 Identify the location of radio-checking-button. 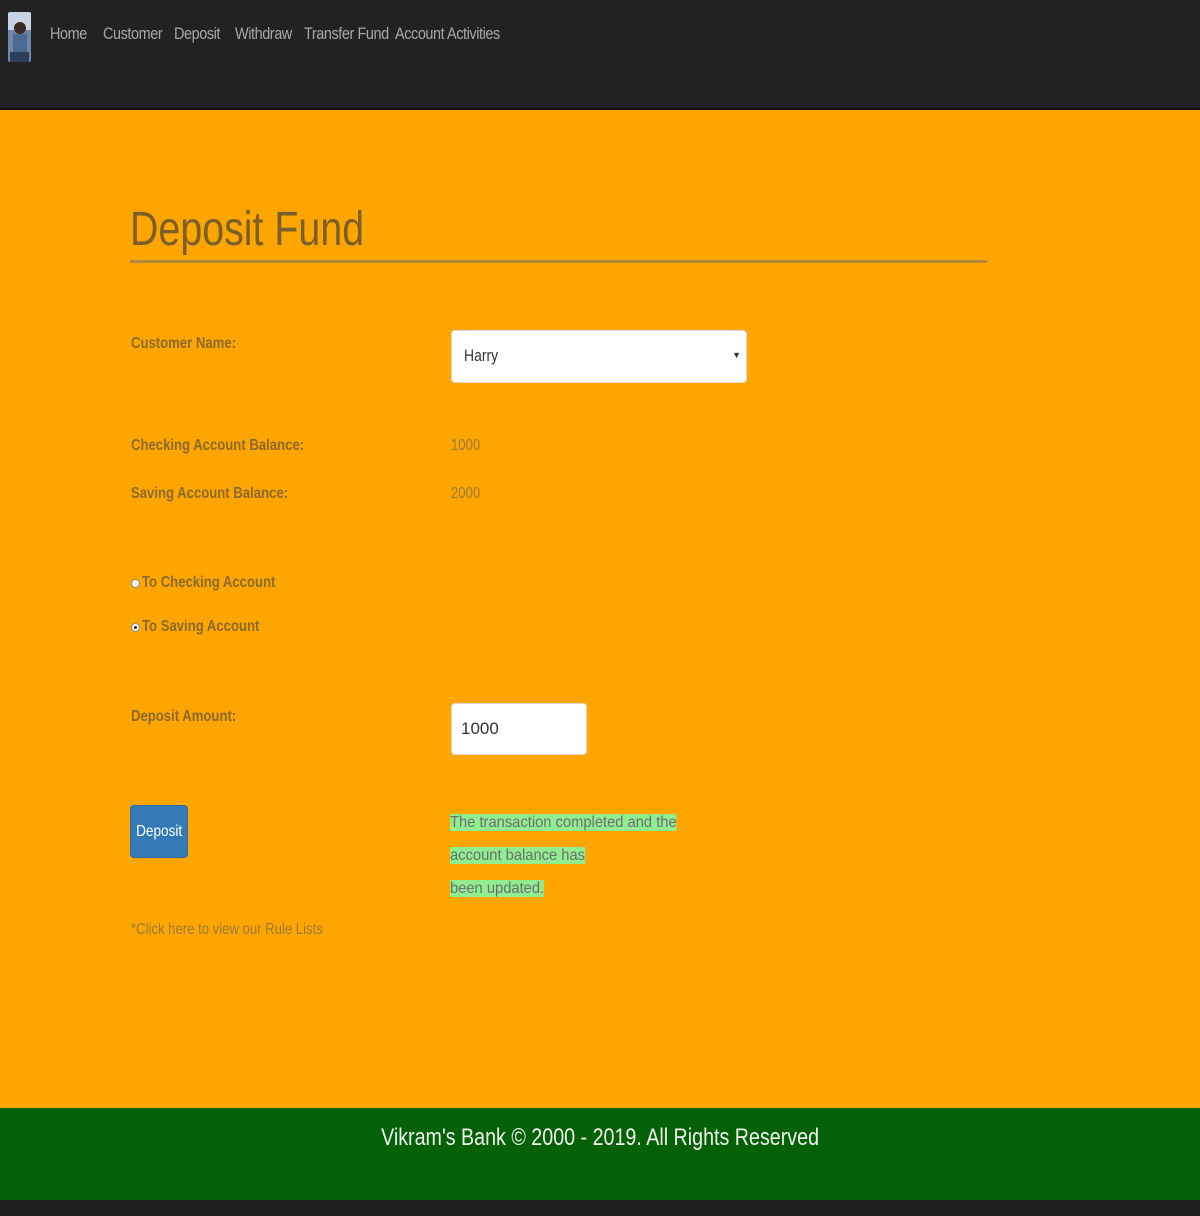
(135, 583).